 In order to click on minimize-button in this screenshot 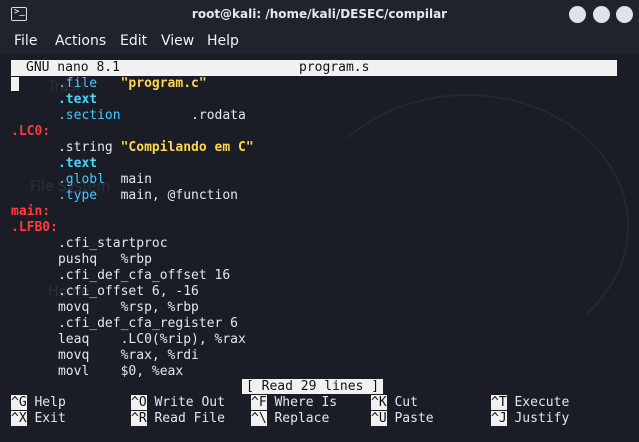, I will do `click(577, 14)`.